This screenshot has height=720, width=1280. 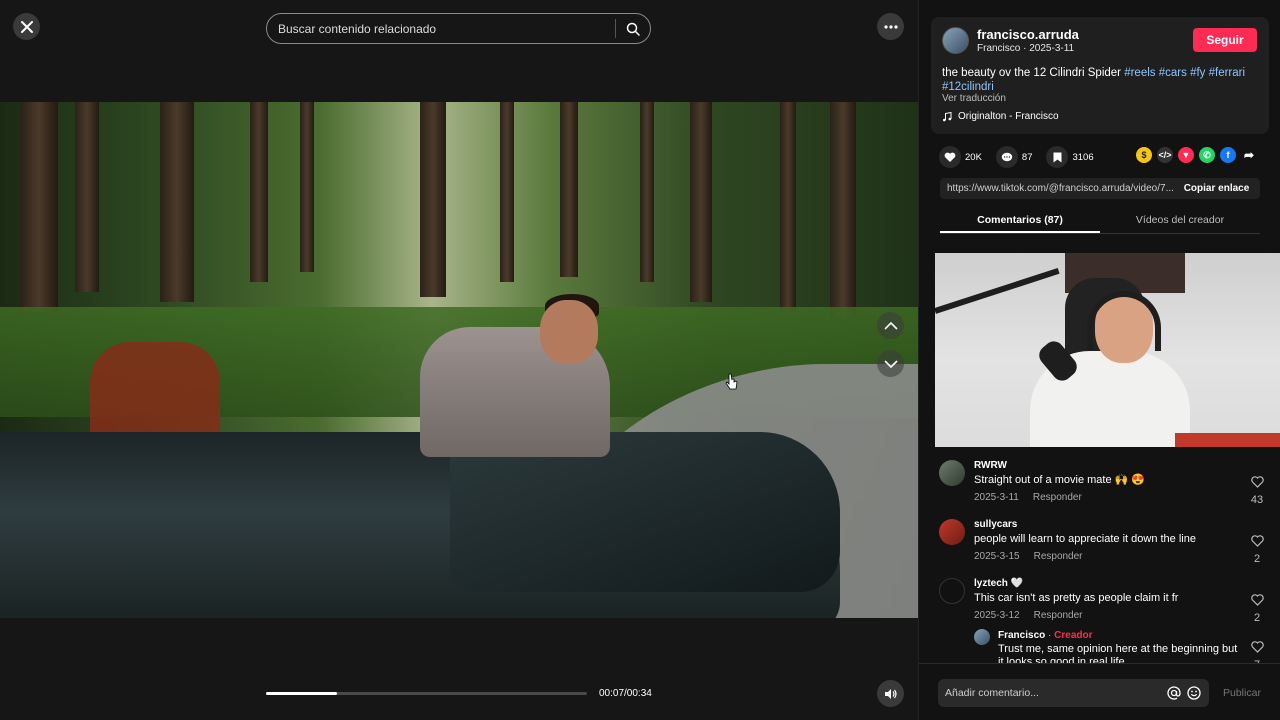 I want to click on mouse-cursor-icon, so click(x=731, y=381).